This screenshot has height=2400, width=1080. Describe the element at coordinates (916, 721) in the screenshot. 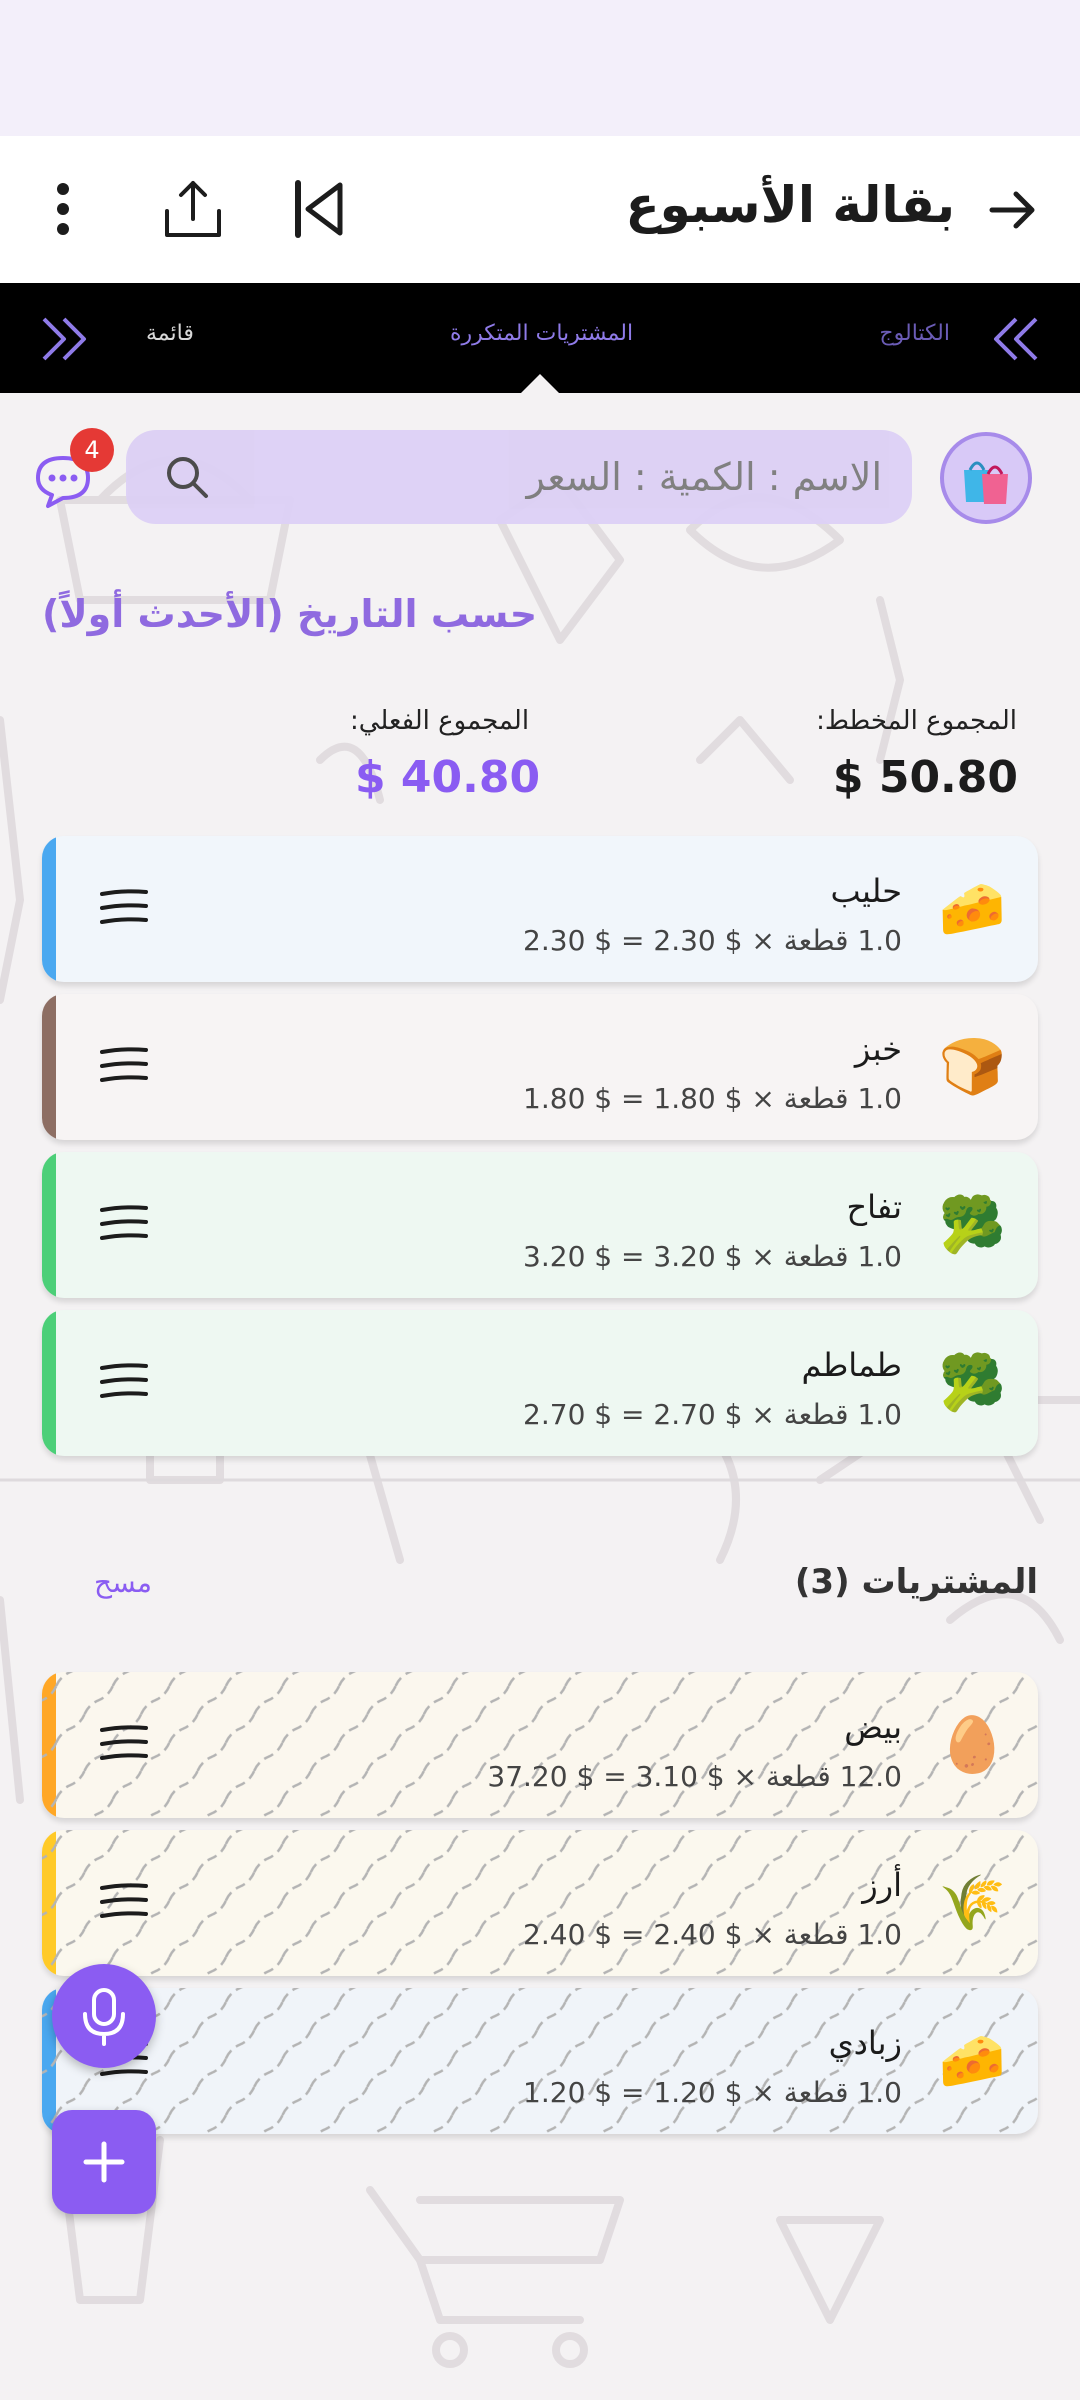

I see `planned-total-label: المجموع المخطط:` at that location.